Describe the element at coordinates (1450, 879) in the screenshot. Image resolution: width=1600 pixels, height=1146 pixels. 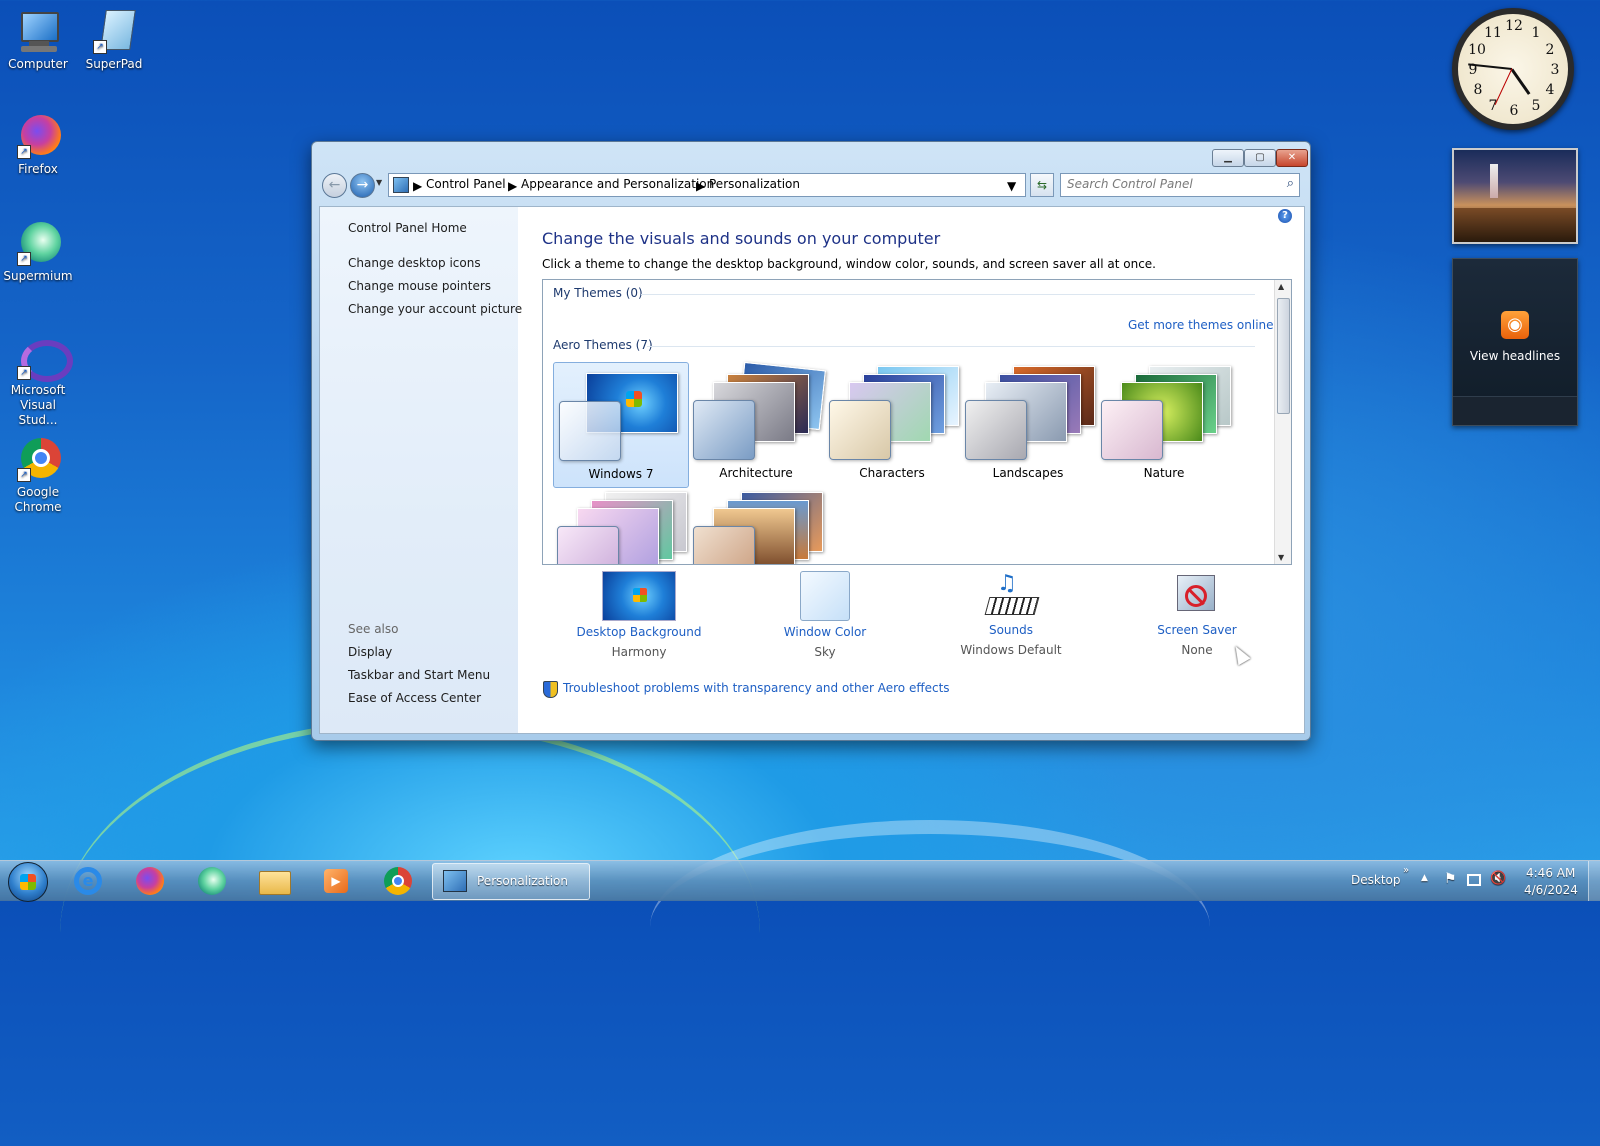
I see `action-center-flag-icon: ⚑` at that location.